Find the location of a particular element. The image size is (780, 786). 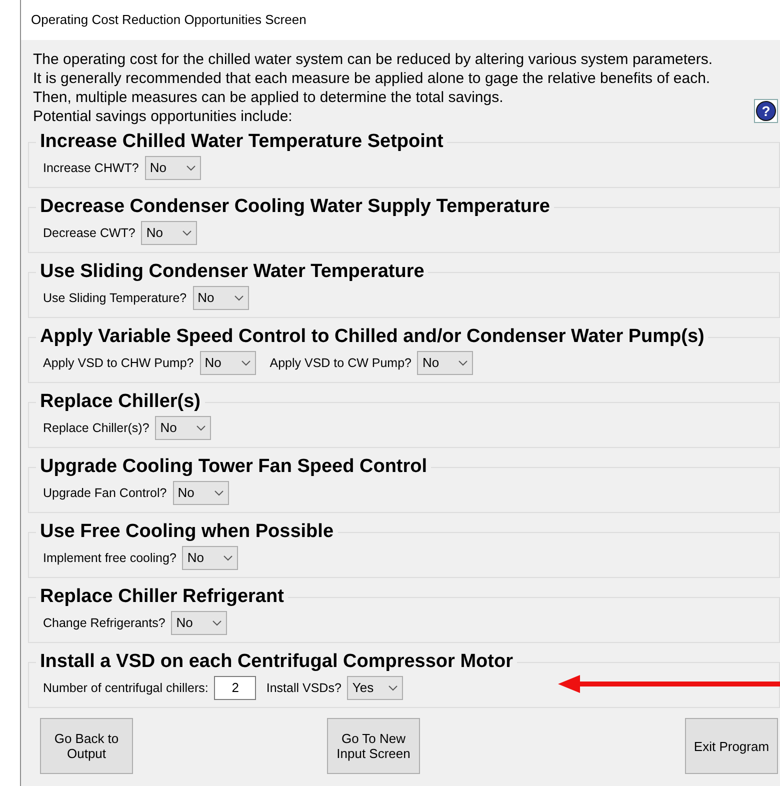

field-label: Increase CHWT? is located at coordinates (91, 168).